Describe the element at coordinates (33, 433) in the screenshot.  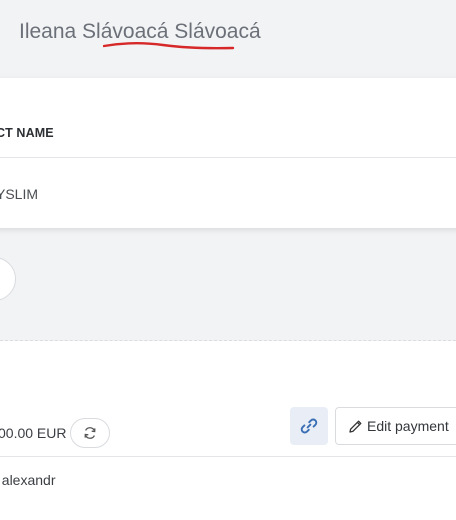
I see `payment-amount: 00.00 EUR` at that location.